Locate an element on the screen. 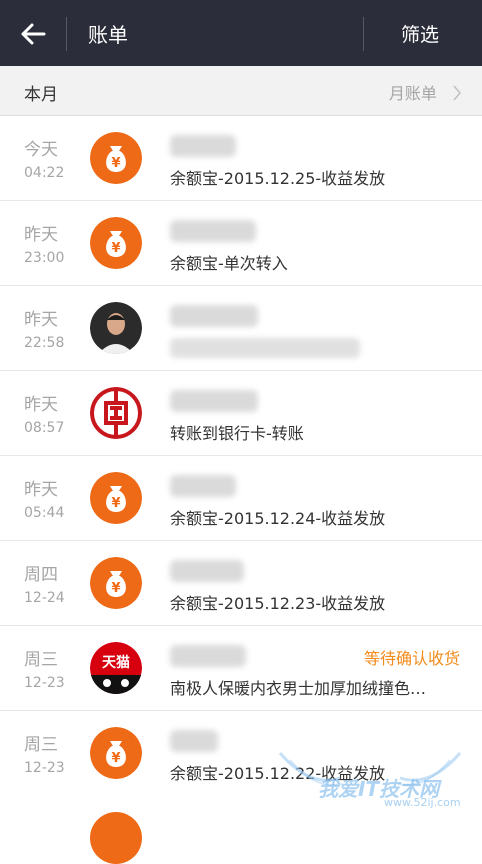 Image resolution: width=482 pixels, height=864 pixels. transaction-description: 余额宝-单次转入 is located at coordinates (229, 263).